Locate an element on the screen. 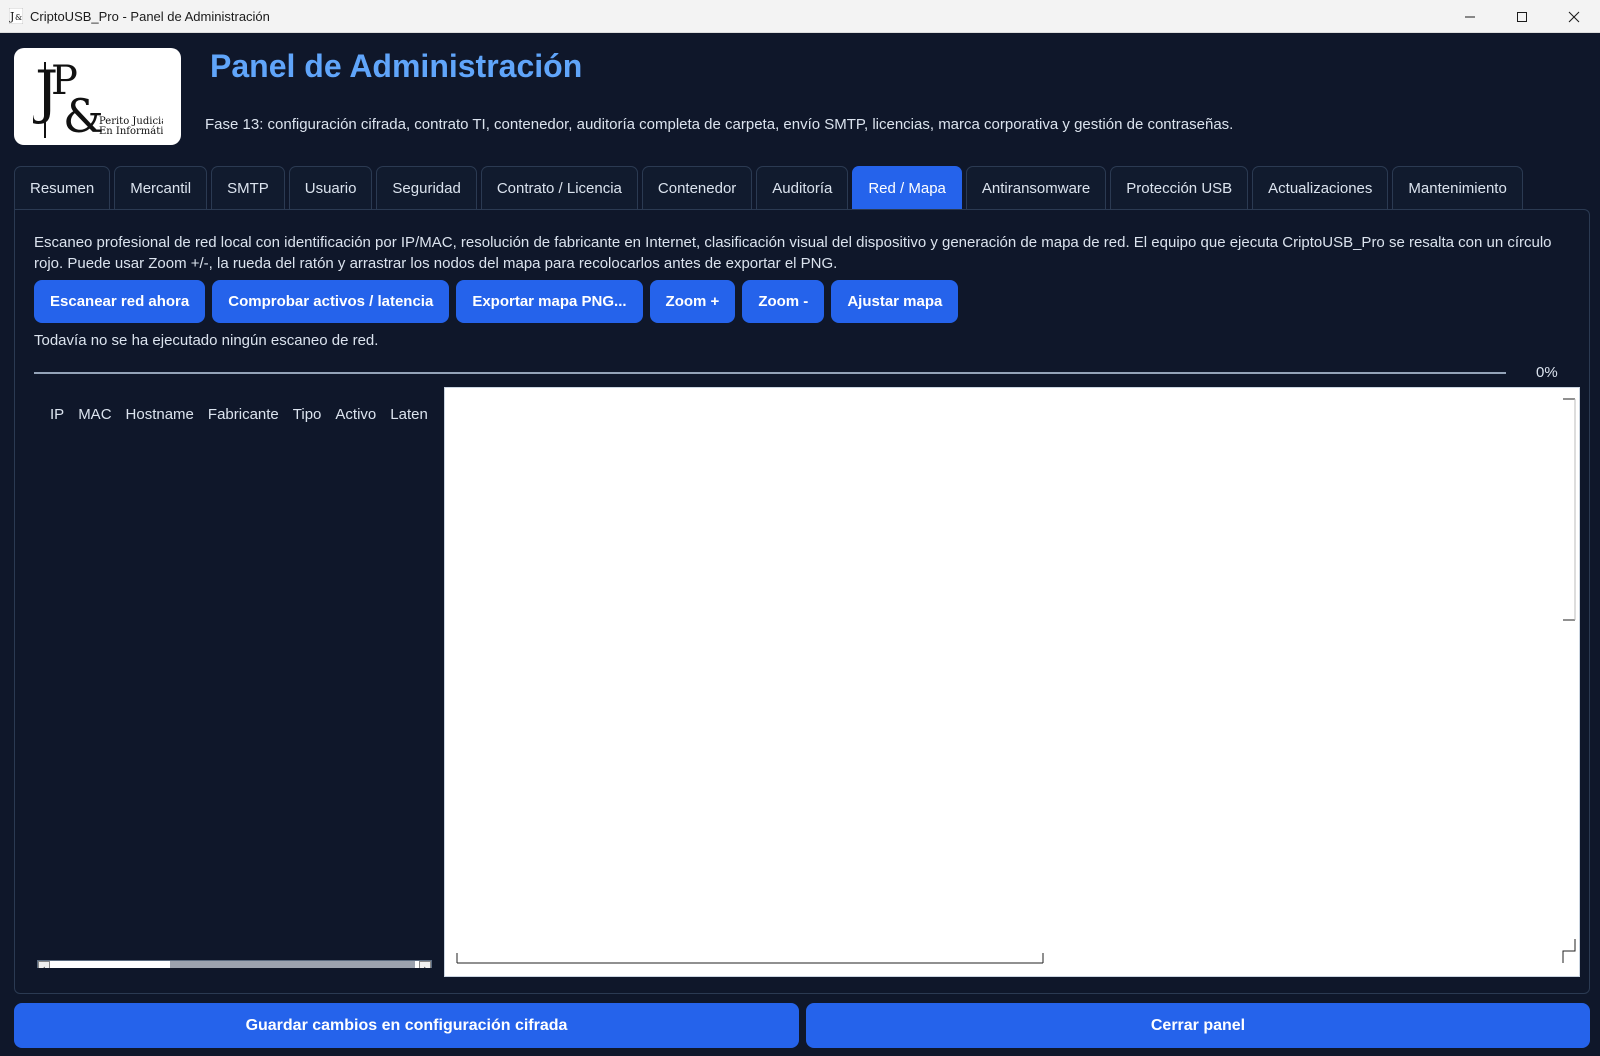 The width and height of the screenshot is (1600, 1056). app-icon: J & is located at coordinates (16, 16).